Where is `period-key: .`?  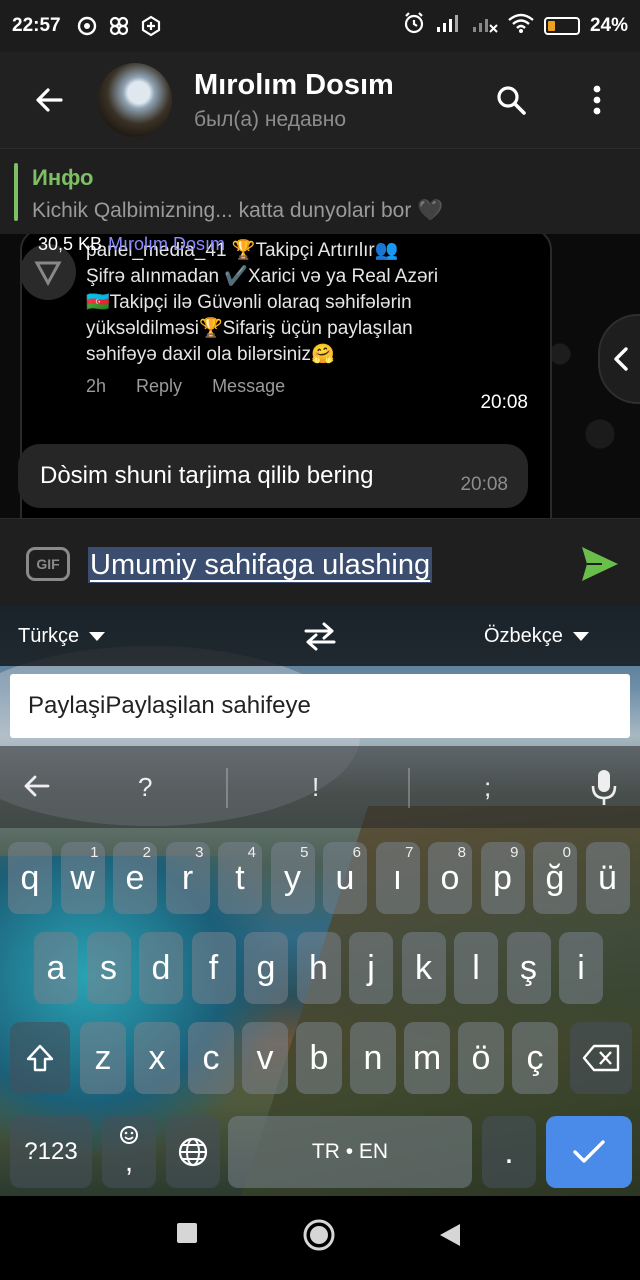
period-key: . is located at coordinates (509, 1152).